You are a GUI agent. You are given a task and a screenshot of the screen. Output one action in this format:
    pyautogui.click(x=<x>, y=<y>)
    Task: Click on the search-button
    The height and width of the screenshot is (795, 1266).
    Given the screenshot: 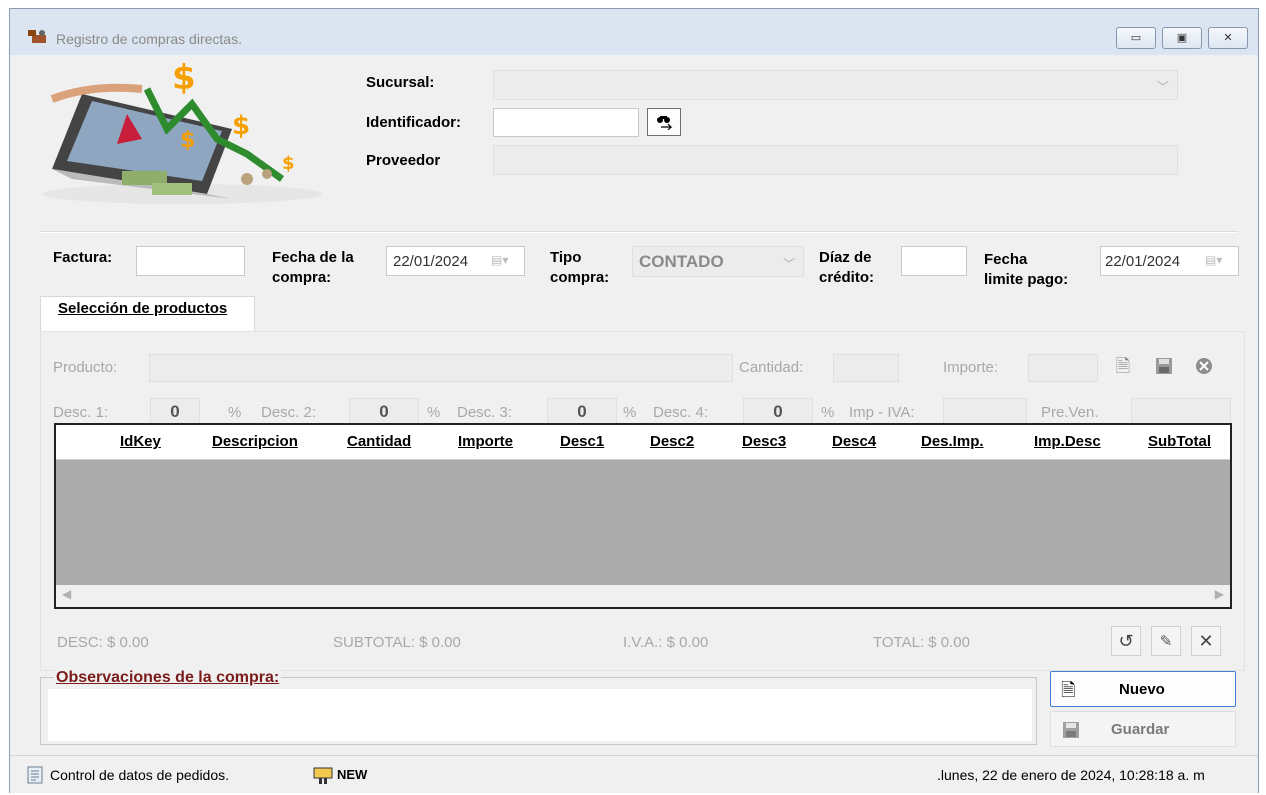 What is the action you would take?
    pyautogui.click(x=664, y=122)
    